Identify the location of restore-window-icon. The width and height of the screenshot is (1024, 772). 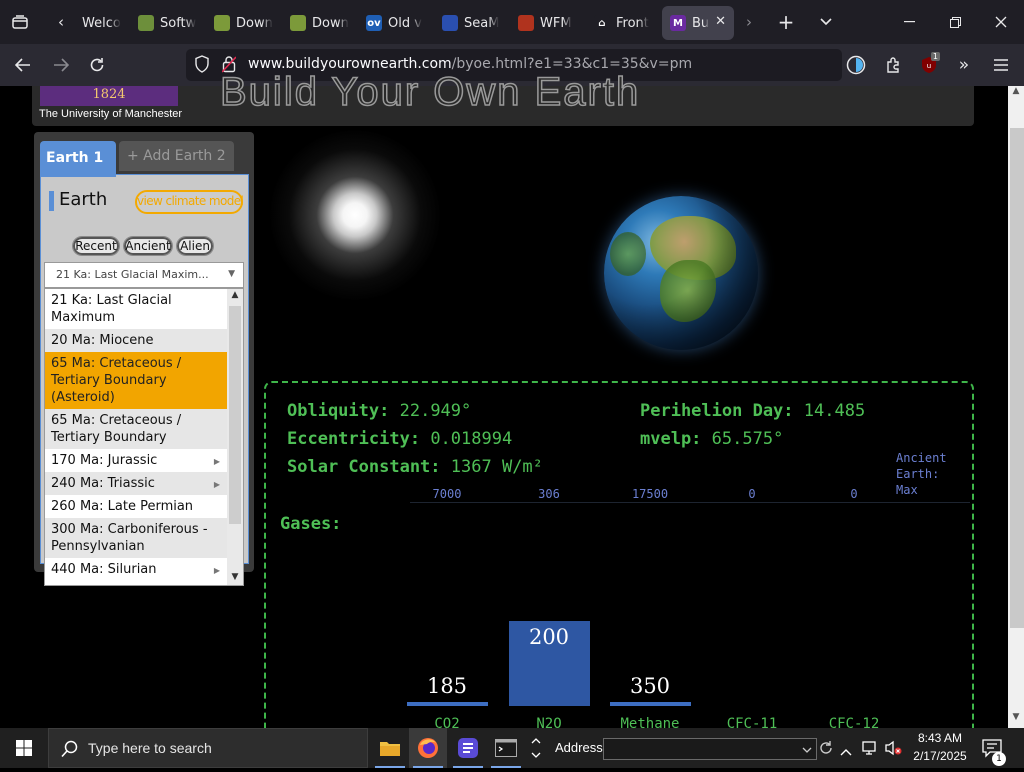
(955, 22).